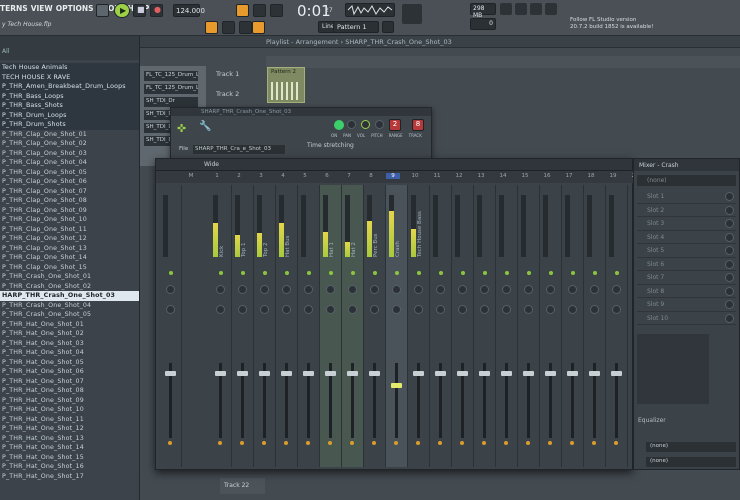 The height and width of the screenshot is (500, 740). Describe the element at coordinates (69, 211) in the screenshot. I see `browser-item: P_THR_Clap_One_Shot_09` at that location.